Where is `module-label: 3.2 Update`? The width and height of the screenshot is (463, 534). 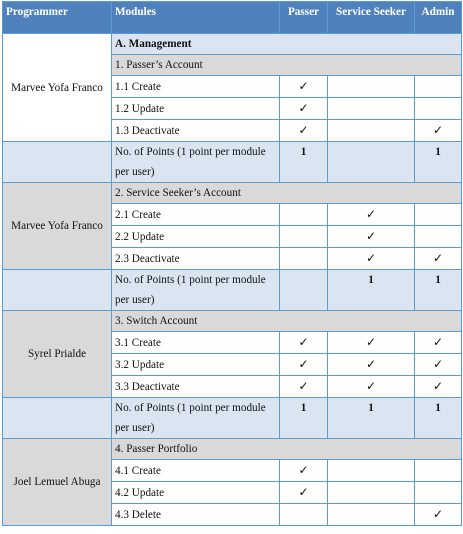
module-label: 3.2 Update is located at coordinates (195, 364).